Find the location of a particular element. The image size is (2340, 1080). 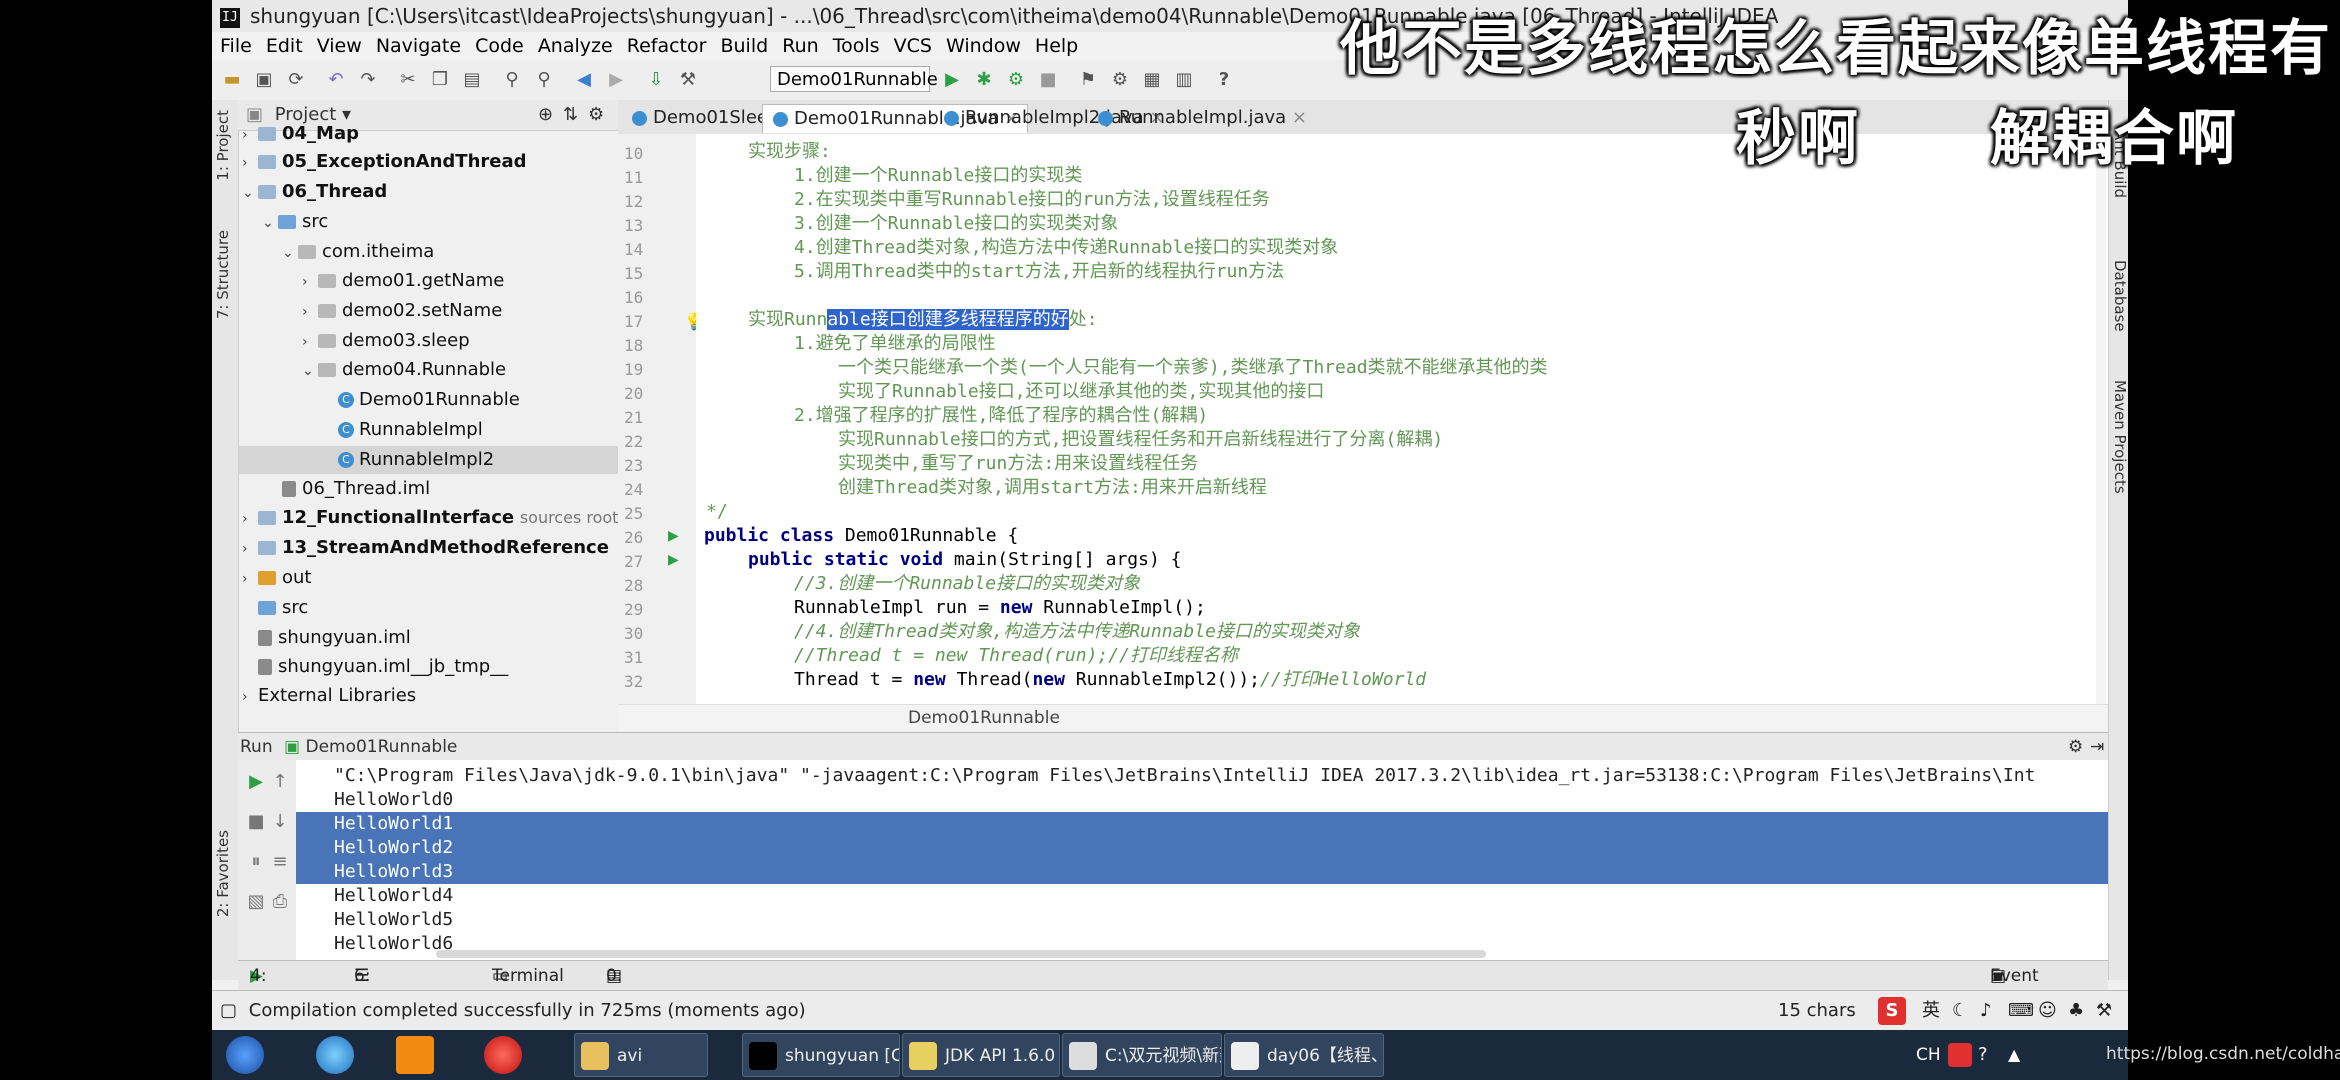

sdk-icon: ▦ is located at coordinates (1152, 80).